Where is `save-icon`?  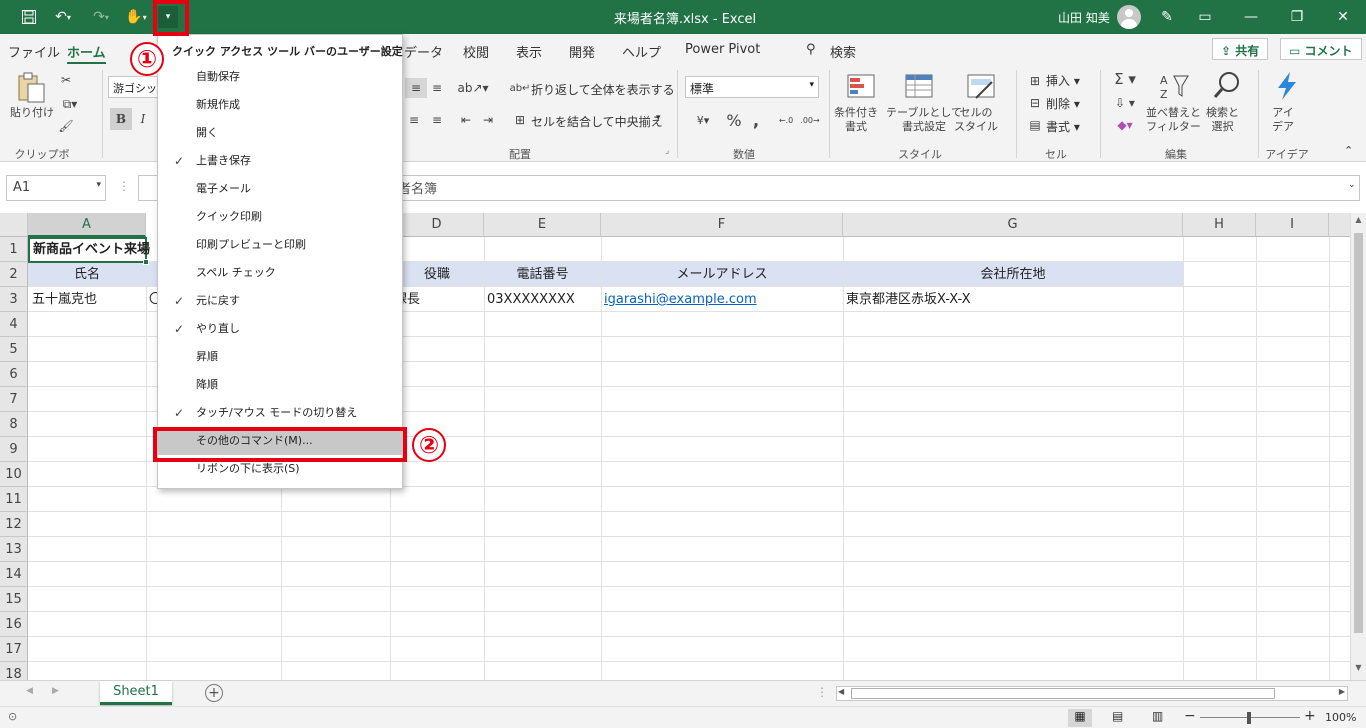 save-icon is located at coordinates (29, 17).